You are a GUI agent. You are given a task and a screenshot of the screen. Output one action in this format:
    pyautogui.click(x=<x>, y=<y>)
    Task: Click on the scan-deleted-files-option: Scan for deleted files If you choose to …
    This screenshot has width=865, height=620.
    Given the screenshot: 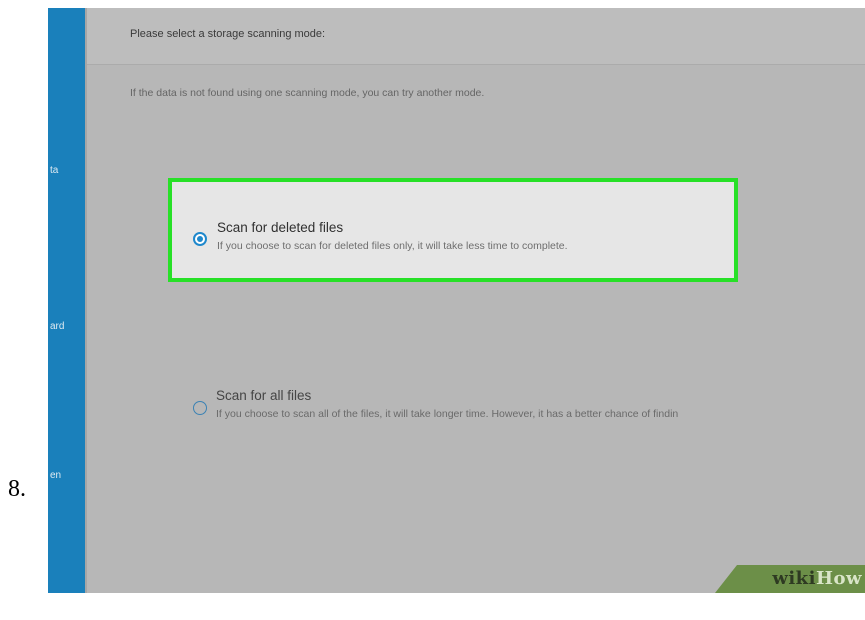 What is the action you would take?
    pyautogui.click(x=453, y=230)
    